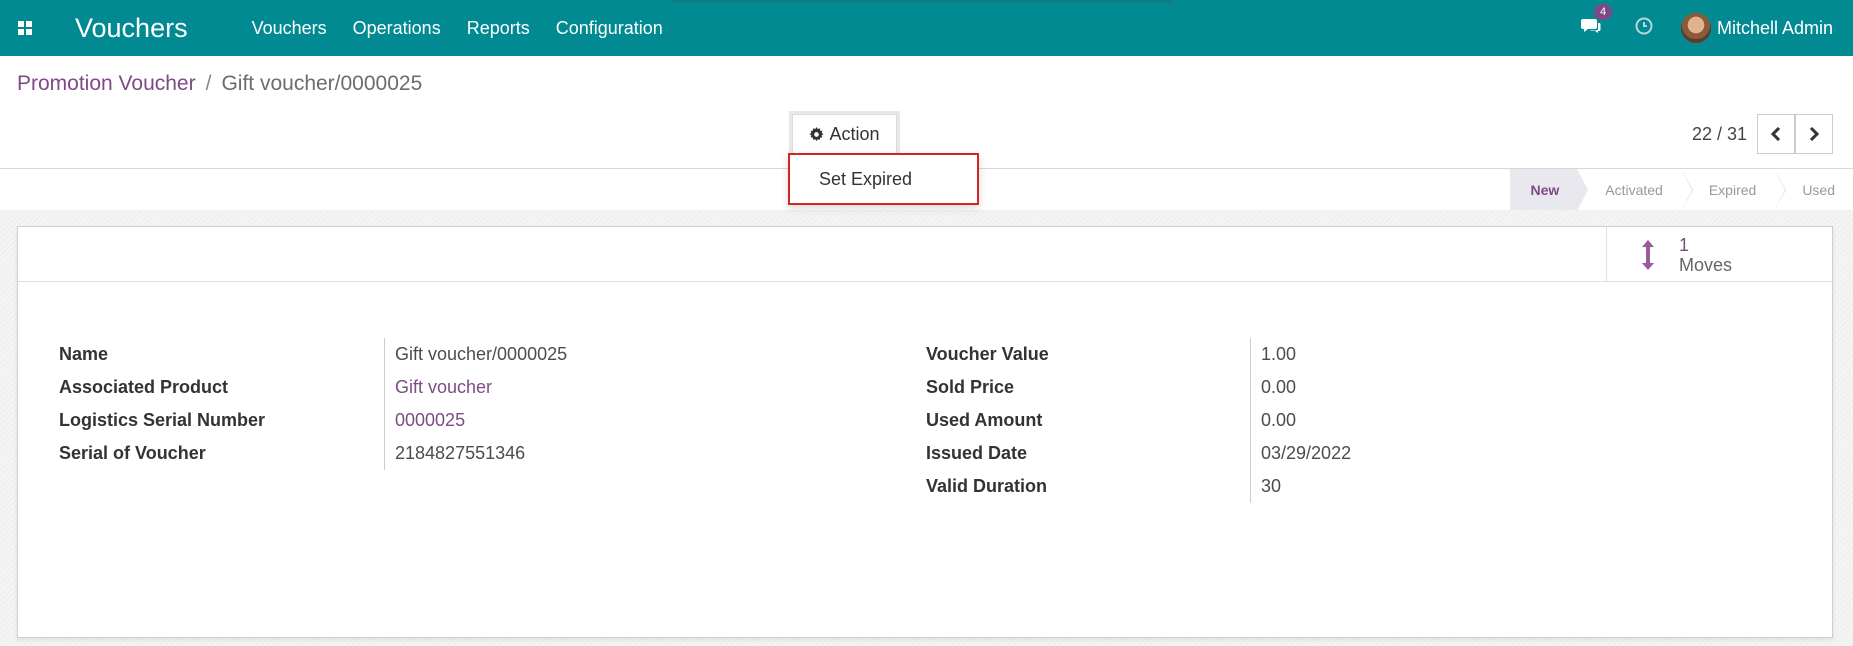 This screenshot has height=646, width=1853. I want to click on field-value-used-amount: 0.00, so click(1273, 420).